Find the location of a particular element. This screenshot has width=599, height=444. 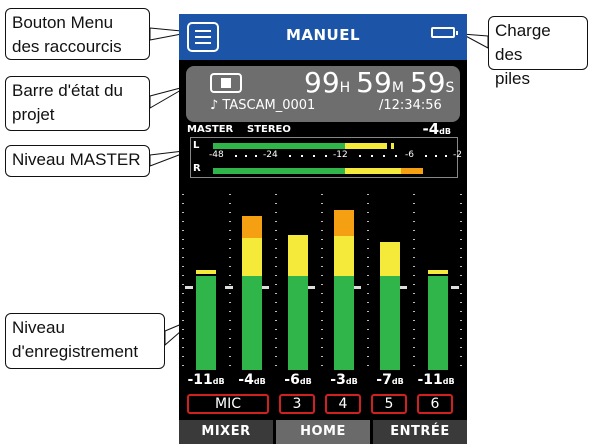

project-filename: ♪ TASCAM_0001 is located at coordinates (263, 105).